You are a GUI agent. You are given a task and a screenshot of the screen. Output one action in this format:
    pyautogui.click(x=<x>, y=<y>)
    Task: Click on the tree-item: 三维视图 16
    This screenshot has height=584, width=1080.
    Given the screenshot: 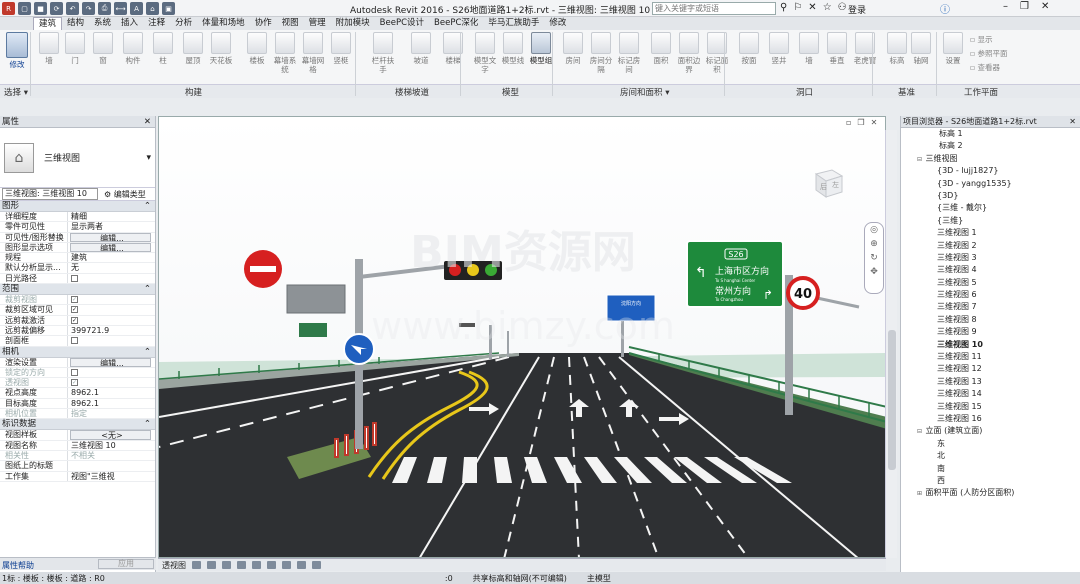 What is the action you would take?
    pyautogui.click(x=990, y=419)
    